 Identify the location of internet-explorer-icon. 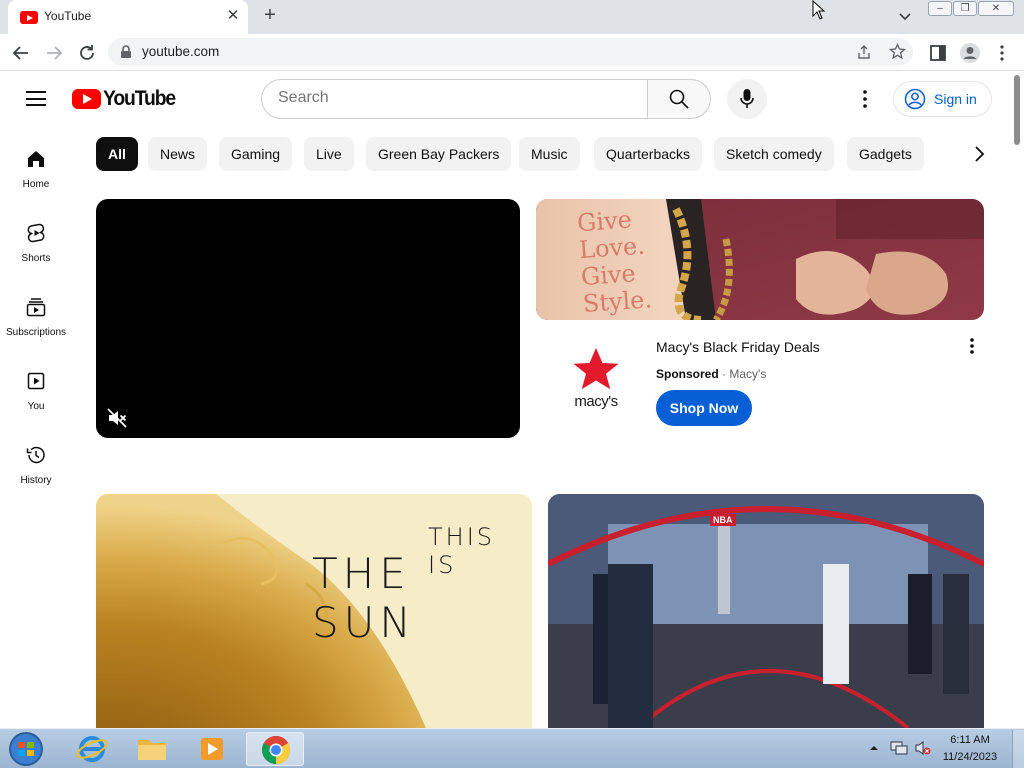
(92, 749).